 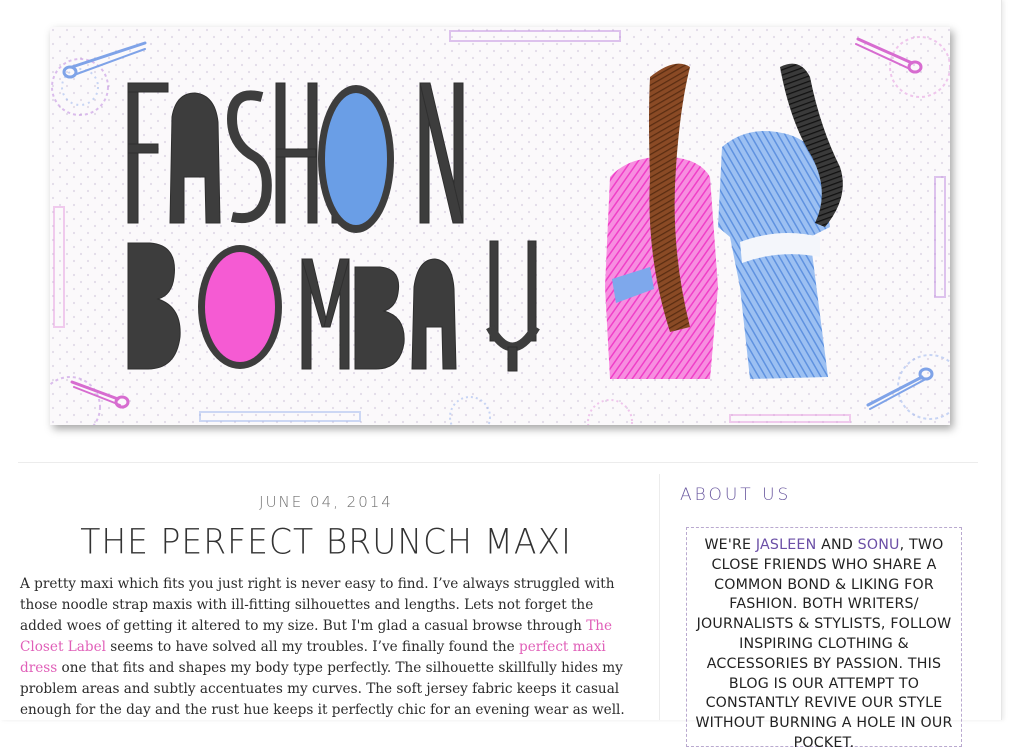 I want to click on post-date: JUNE 04, 2014, so click(x=326, y=502).